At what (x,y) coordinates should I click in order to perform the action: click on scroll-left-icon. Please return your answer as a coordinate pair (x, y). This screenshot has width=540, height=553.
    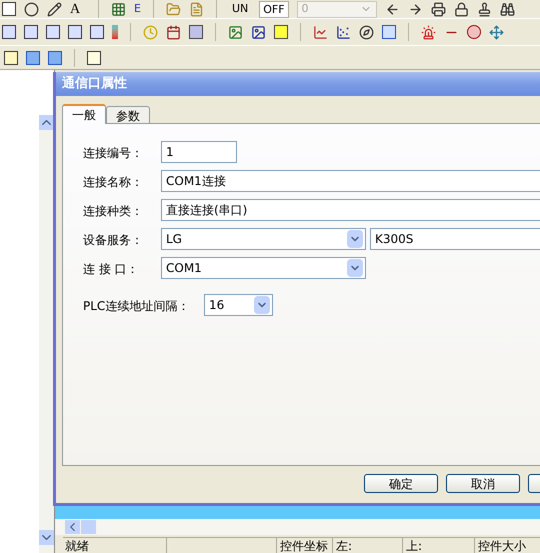
    Looking at the image, I should click on (72, 527).